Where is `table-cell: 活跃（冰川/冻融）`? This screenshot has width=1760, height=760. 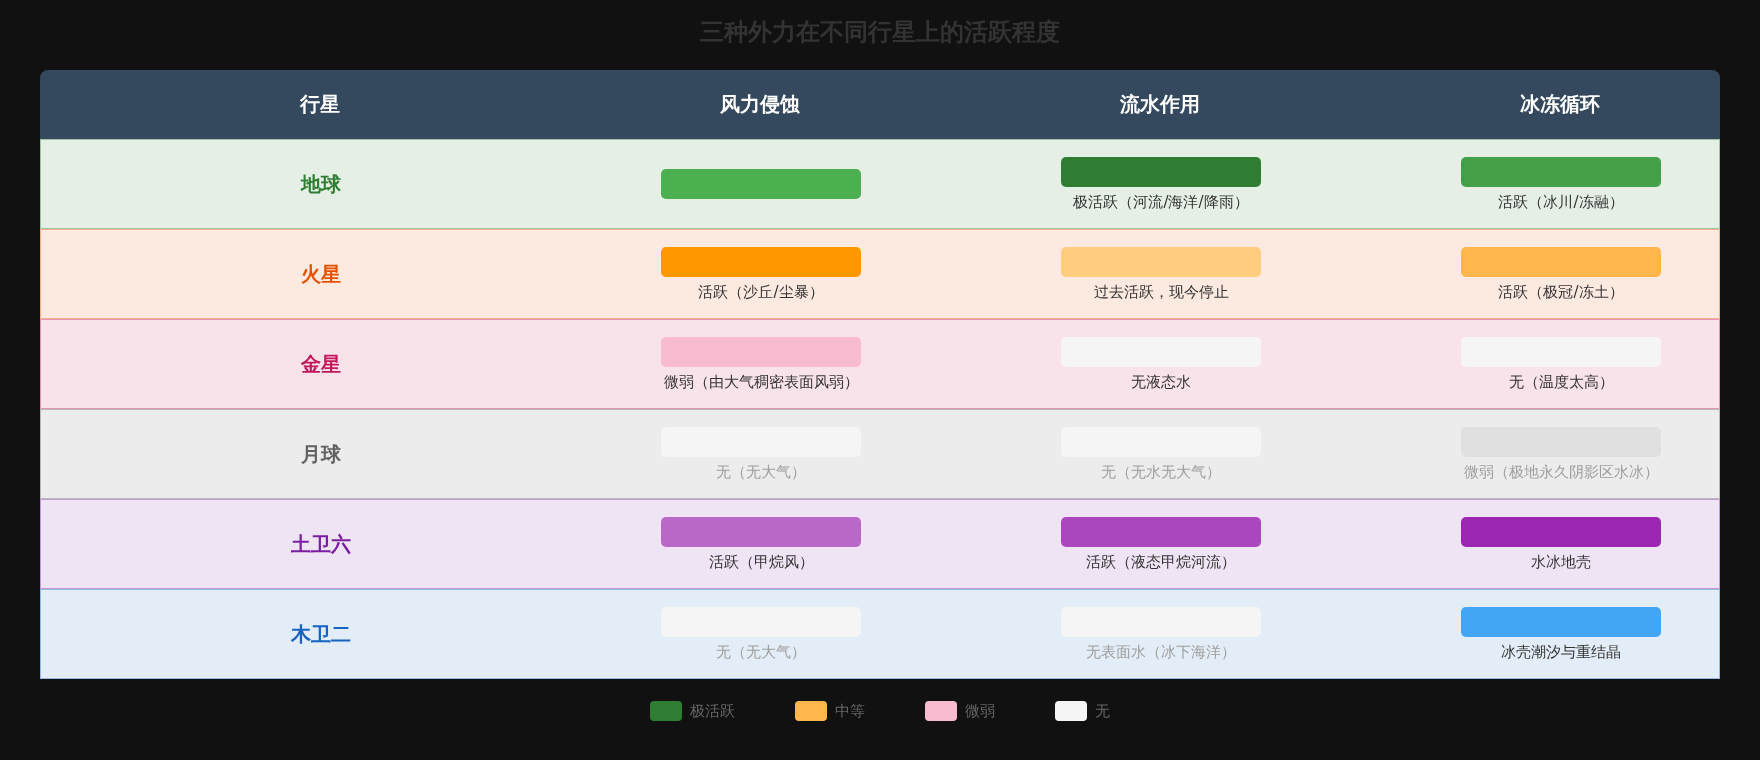 table-cell: 活跃（冰川/冻融） is located at coordinates (1561, 202).